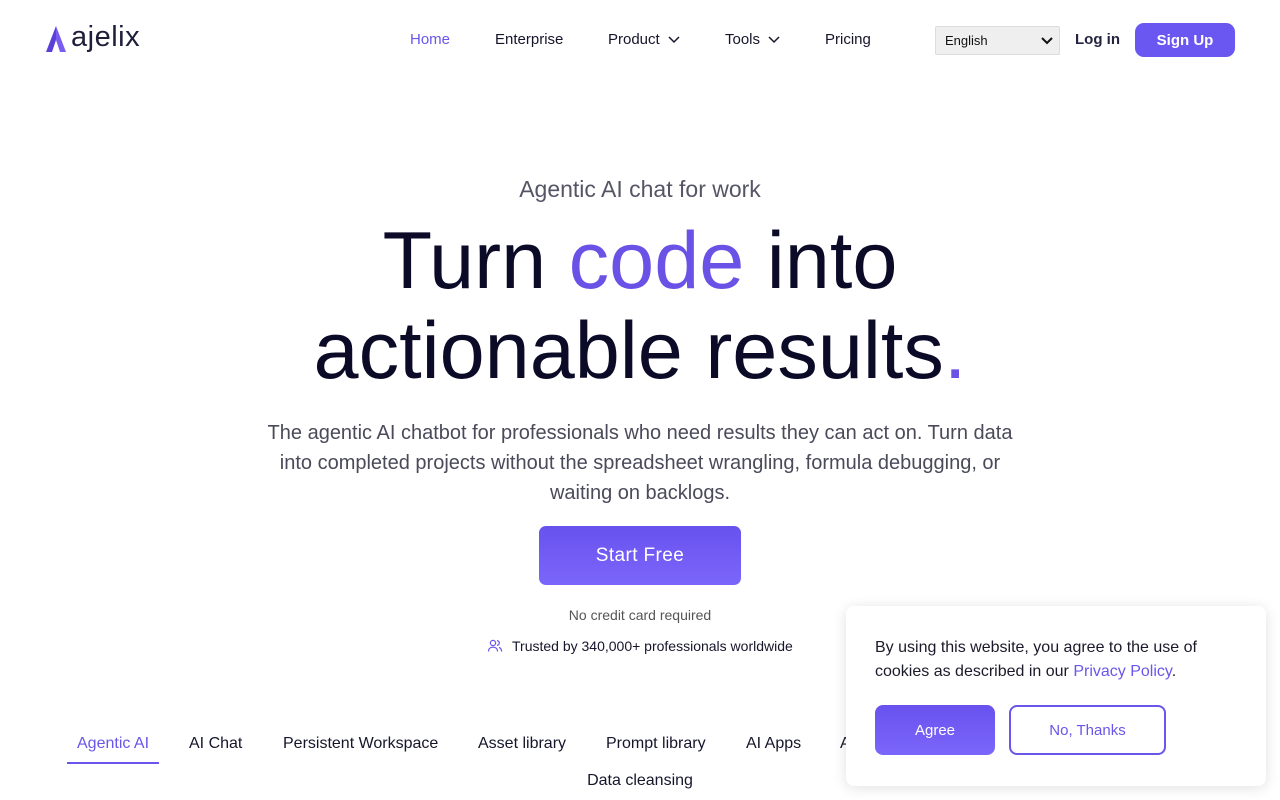 This screenshot has height=800, width=1280. I want to click on users-icon, so click(495, 645).